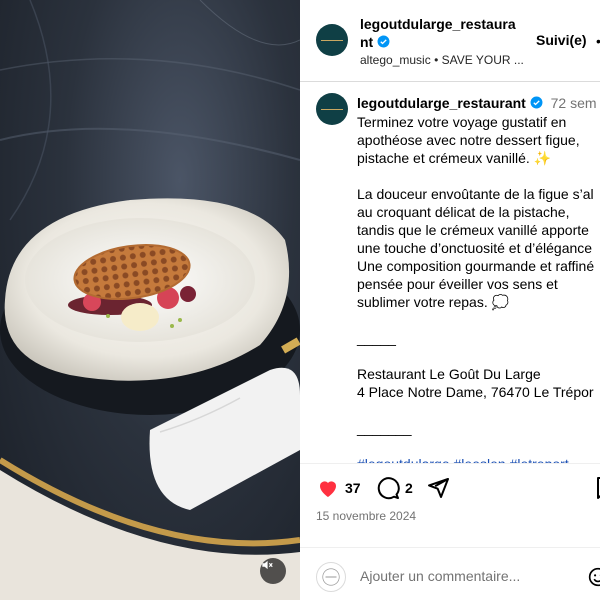 Image resolution: width=600 pixels, height=600 pixels. I want to click on save-action, so click(596, 488).